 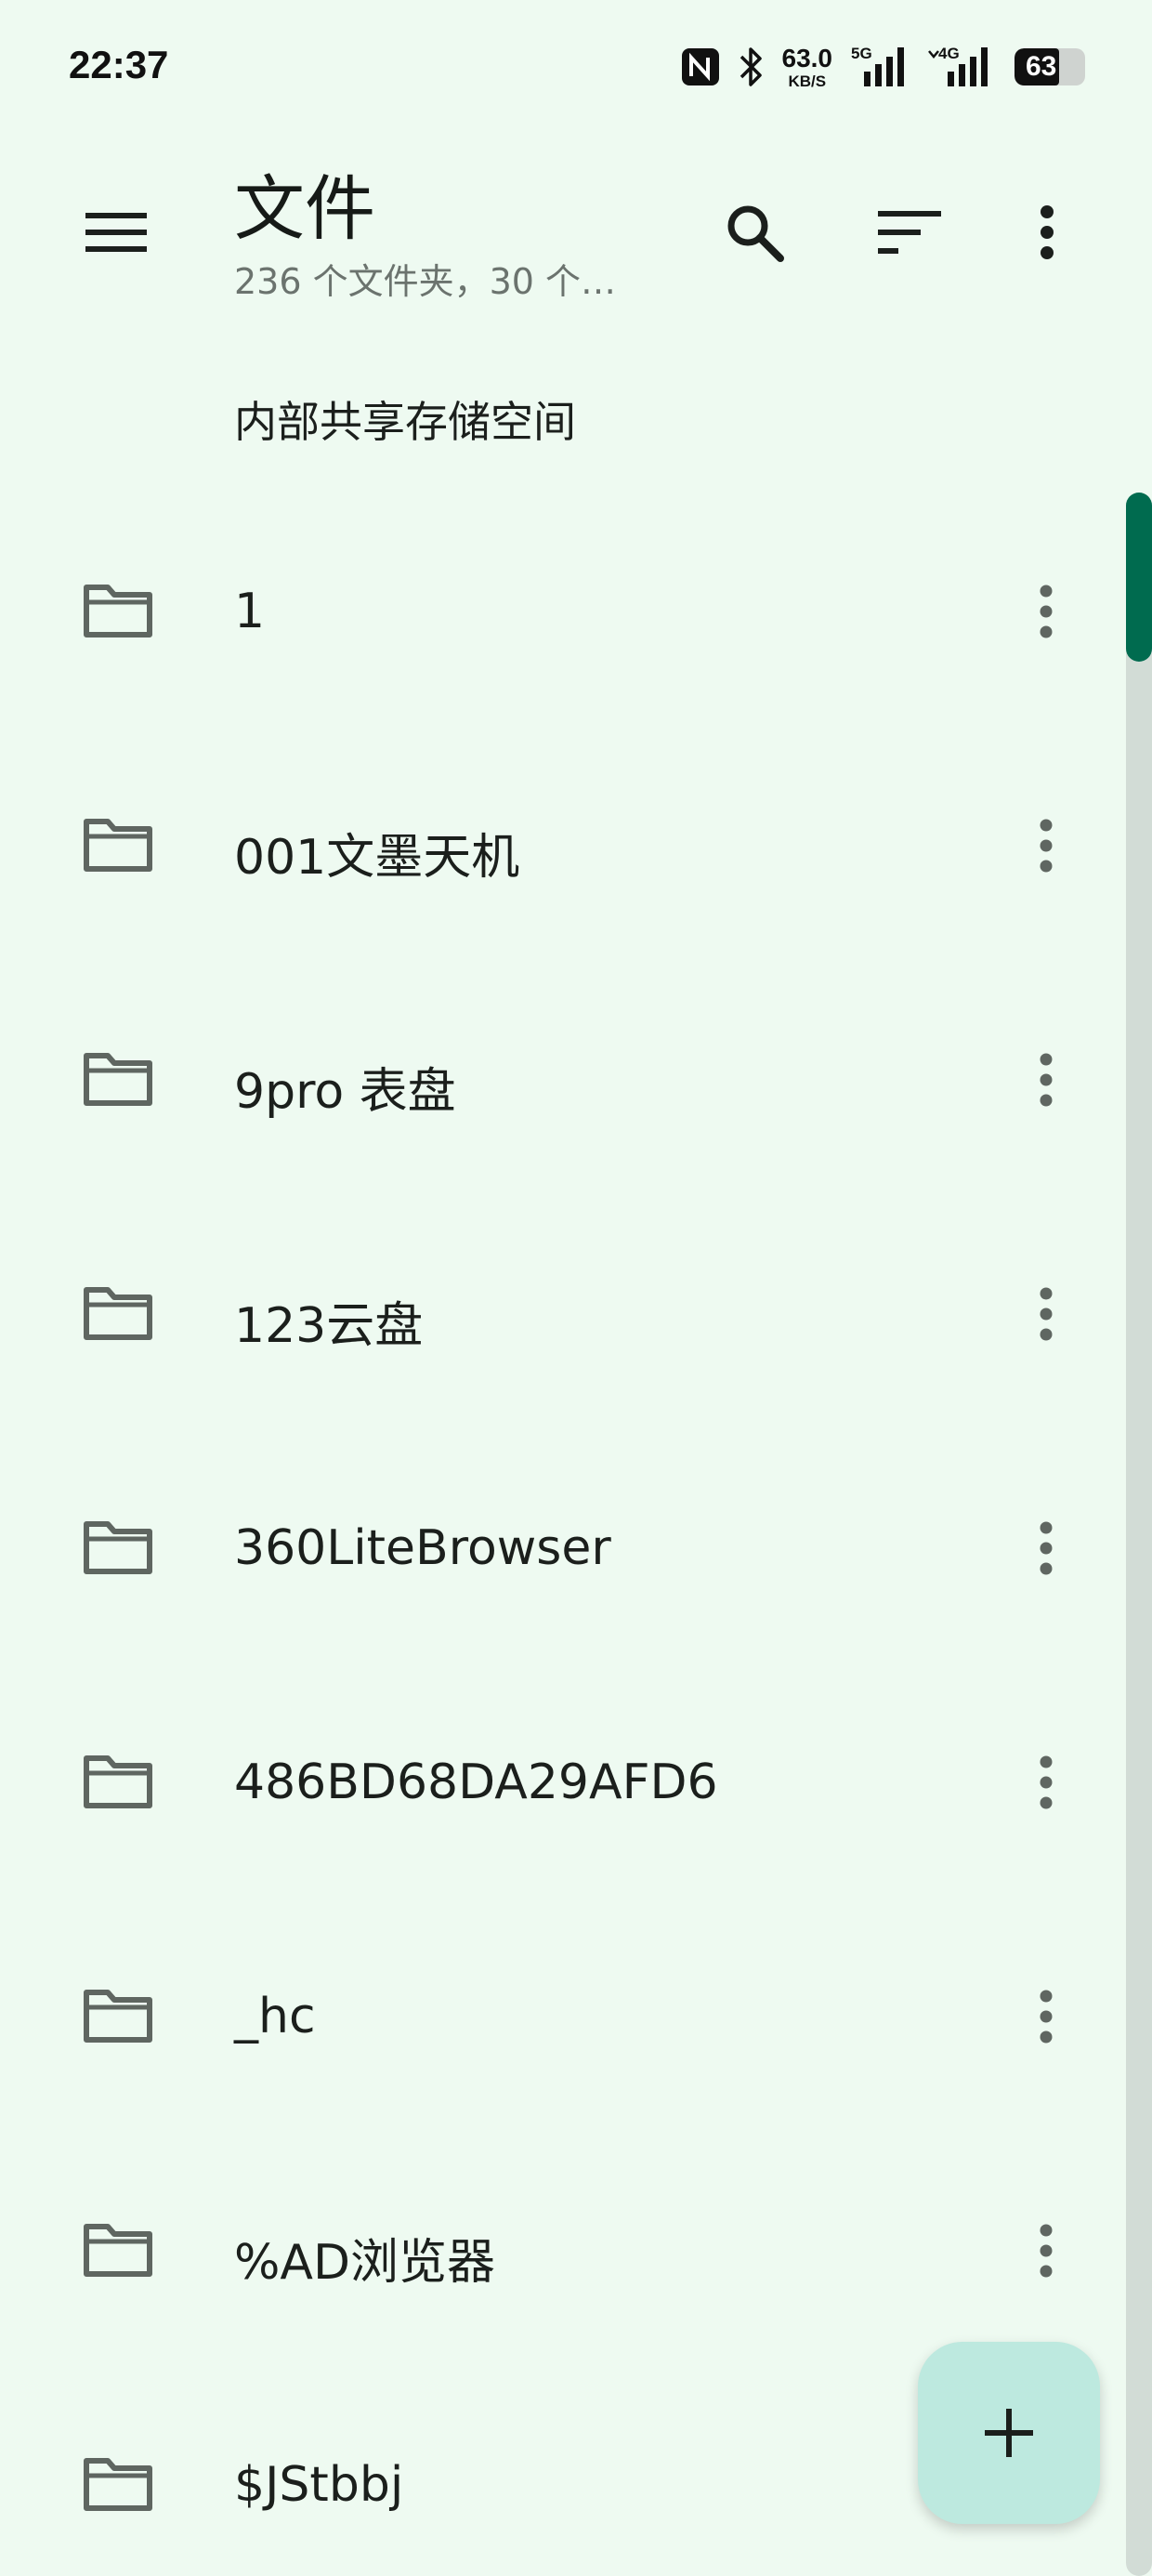 I want to click on battery-icon: 63, so click(x=1050, y=66).